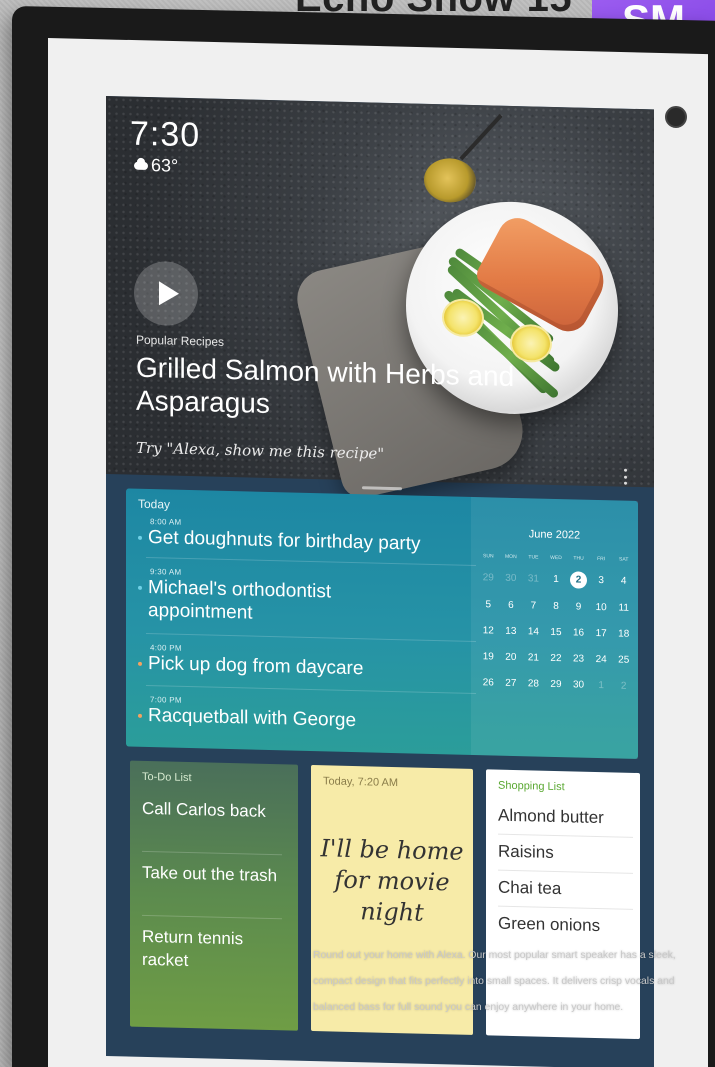 The width and height of the screenshot is (715, 1067). I want to click on calendar-day: 14, so click(533, 632).